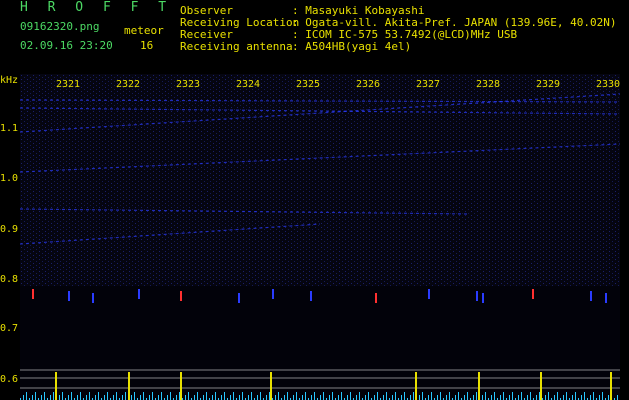  What do you see at coordinates (368, 84) in the screenshot?
I see `time-tick-label: 2326` at bounding box center [368, 84].